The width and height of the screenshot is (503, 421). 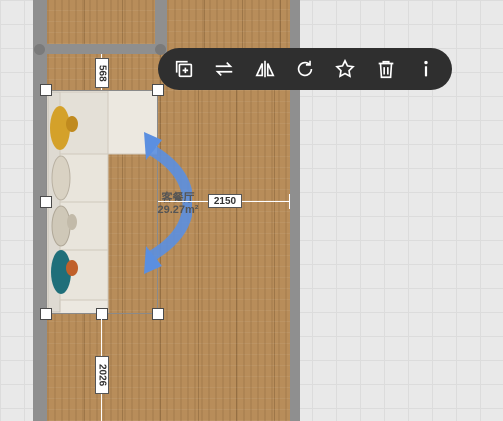 I want to click on swap-arrows-icon, so click(x=224, y=69).